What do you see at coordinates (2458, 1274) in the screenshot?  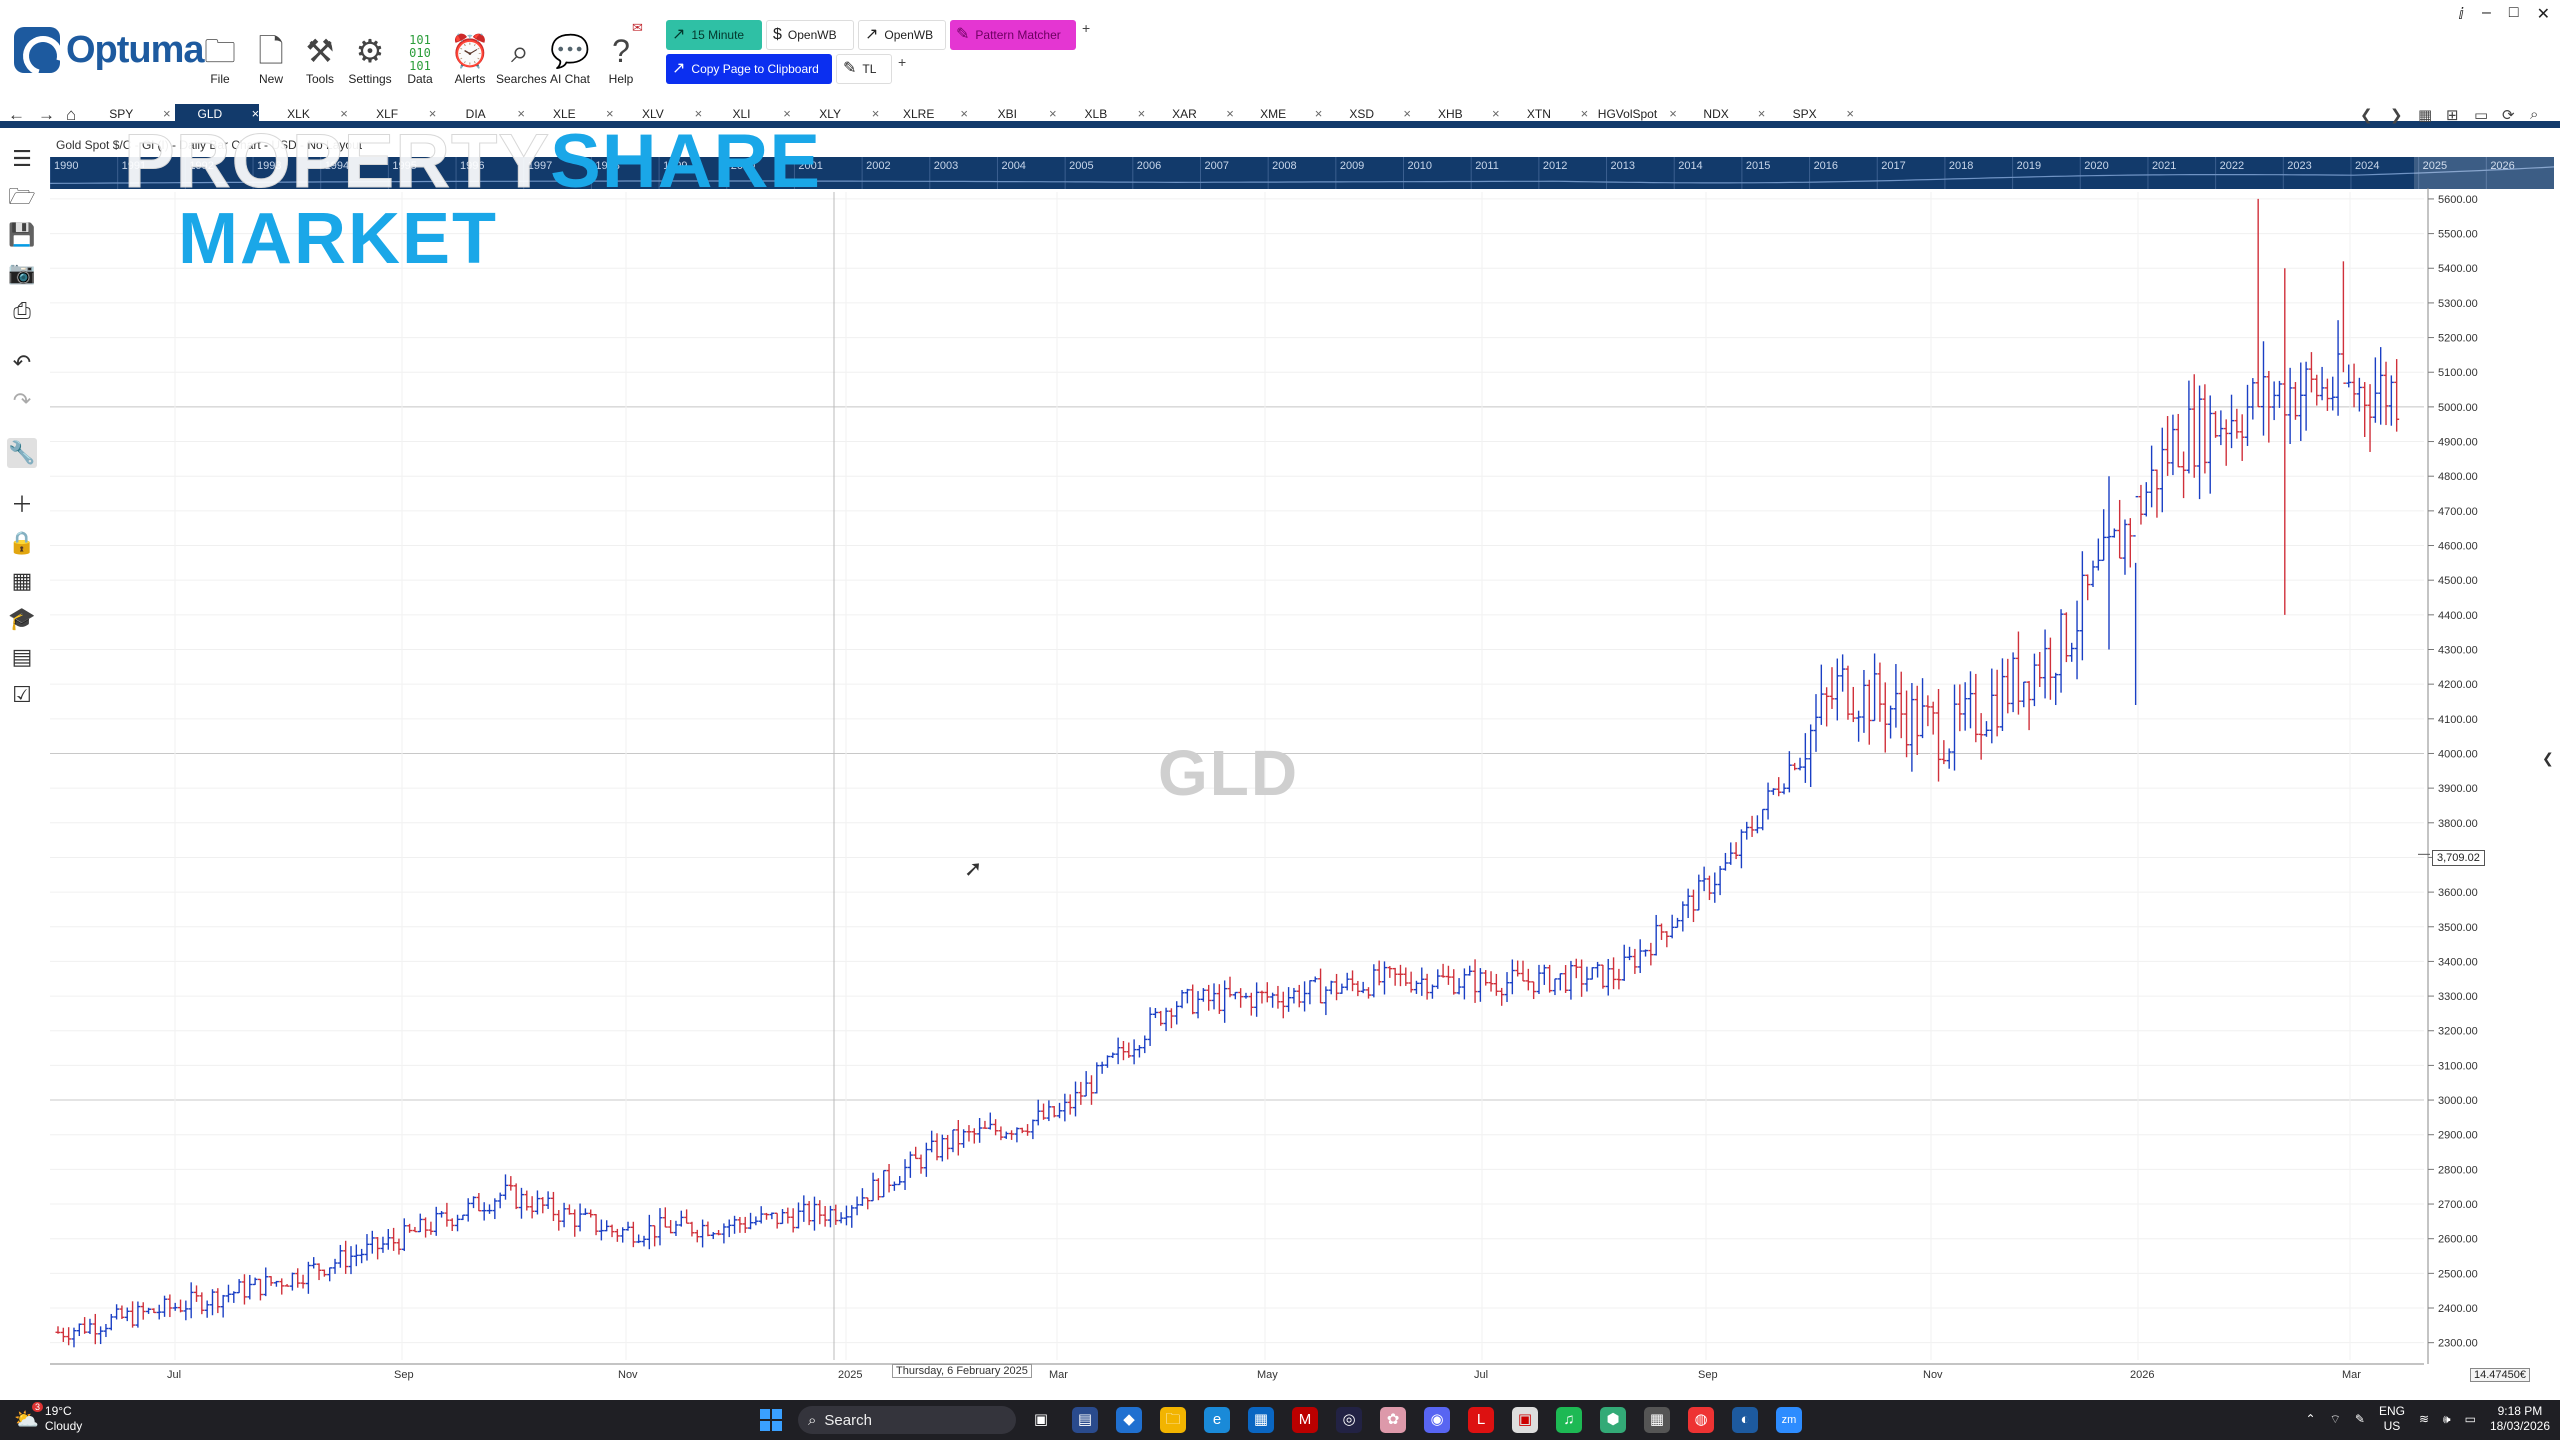 I see `y-tick-label: 2500.00` at bounding box center [2458, 1274].